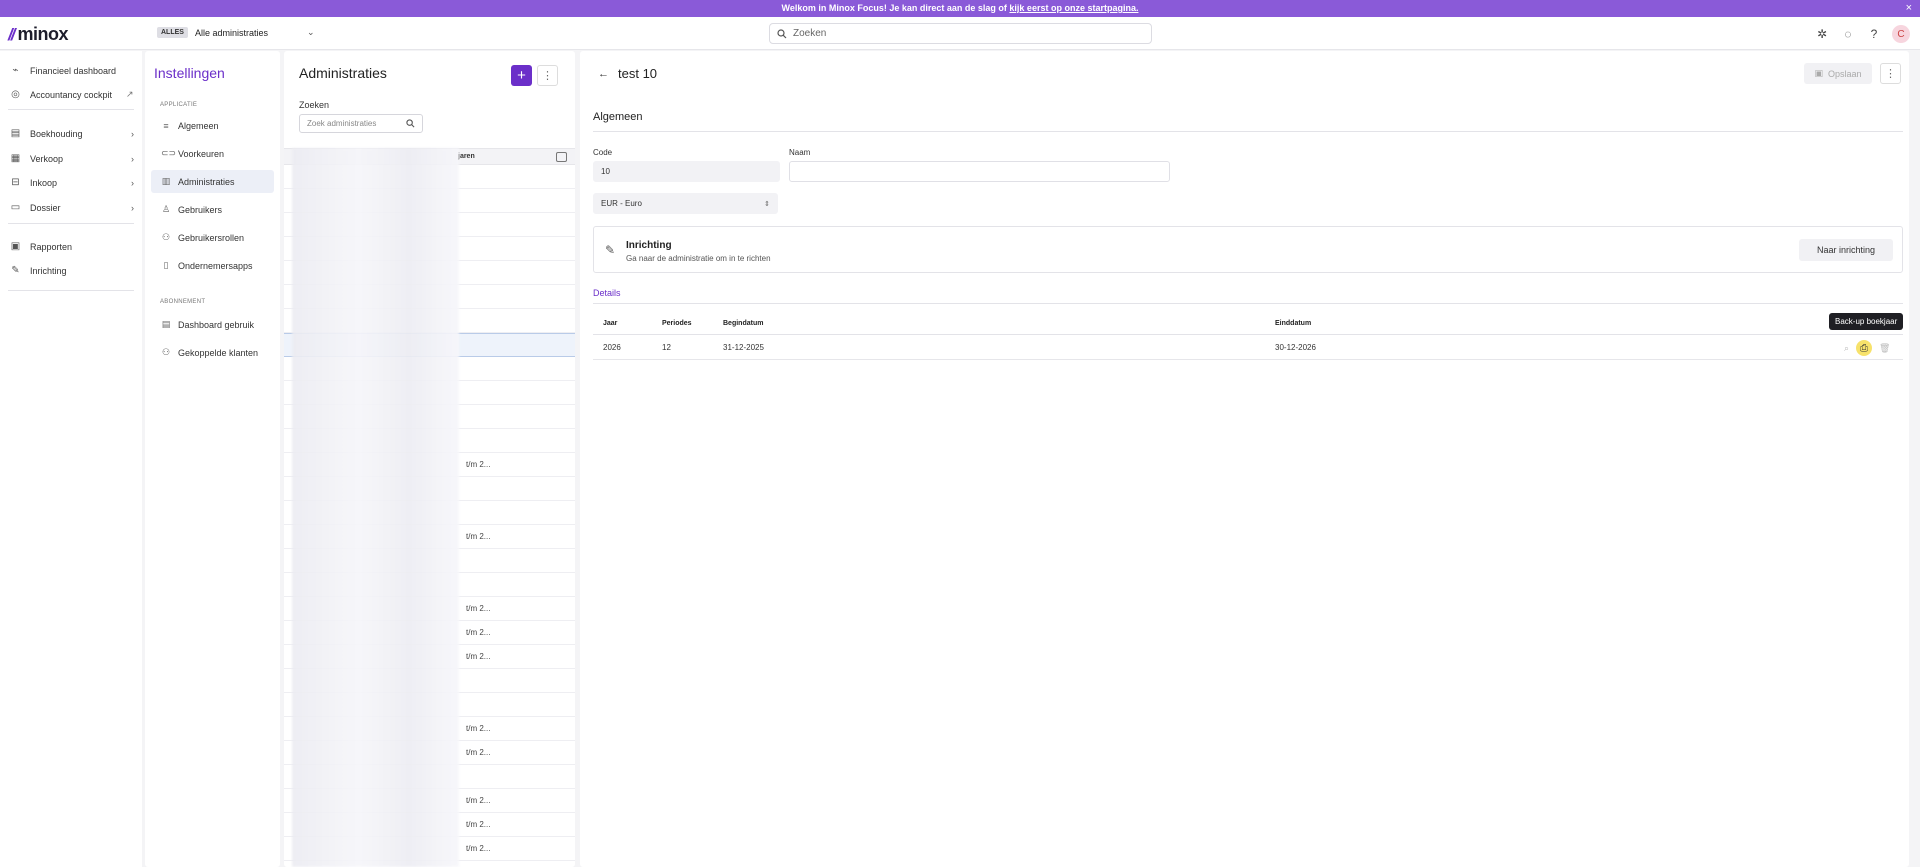 The image size is (1920, 867). I want to click on phone-icon: ▯, so click(166, 265).